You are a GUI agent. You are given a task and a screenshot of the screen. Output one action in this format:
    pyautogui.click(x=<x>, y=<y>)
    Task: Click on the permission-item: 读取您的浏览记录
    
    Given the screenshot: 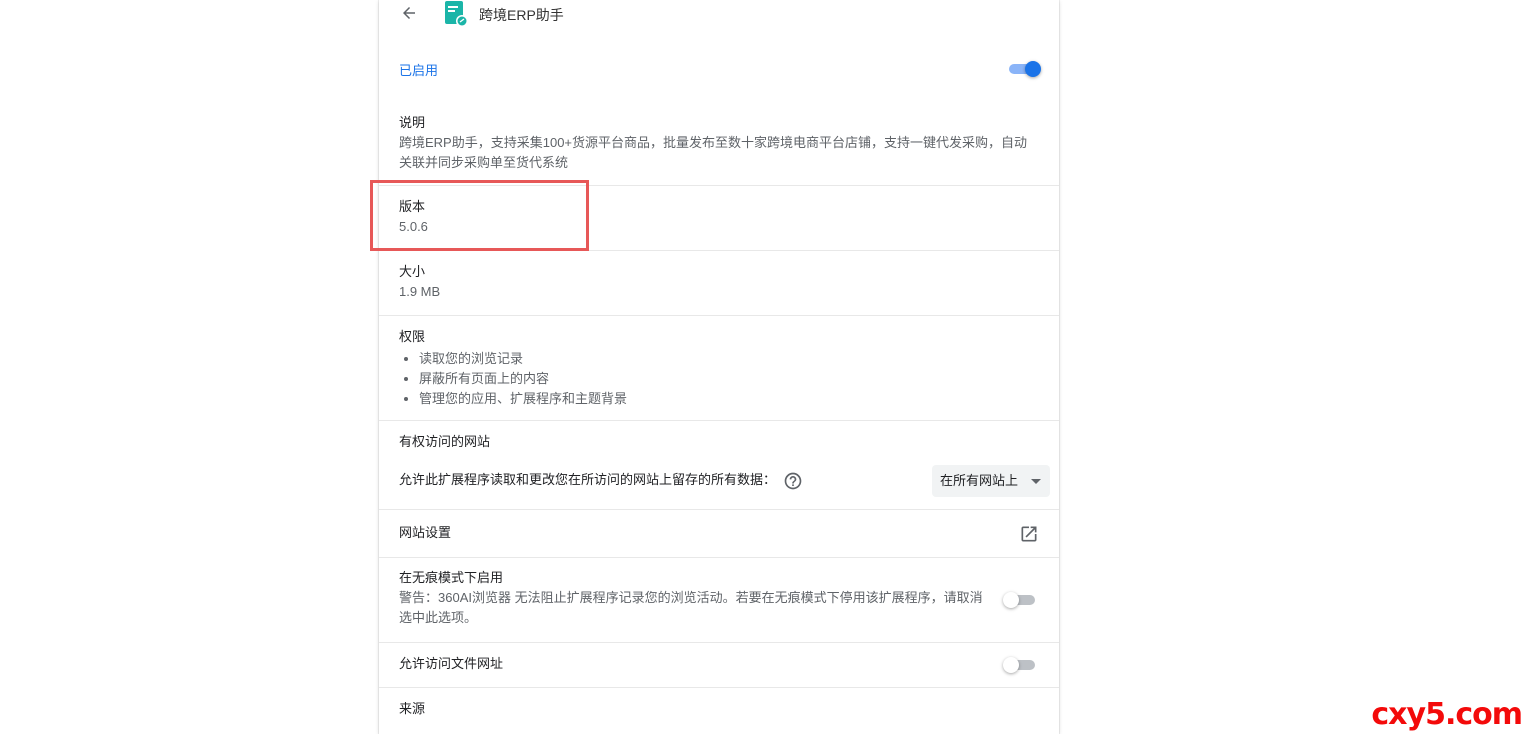 What is the action you would take?
    pyautogui.click(x=729, y=359)
    